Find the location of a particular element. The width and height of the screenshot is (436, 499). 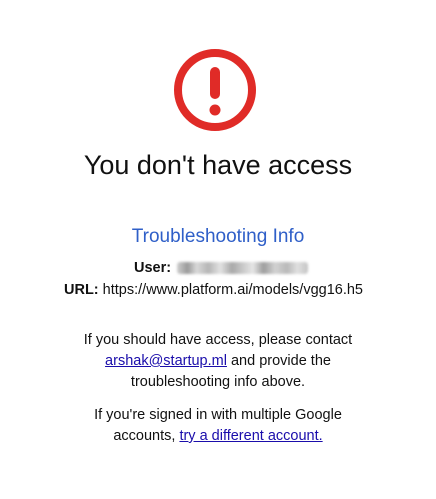

try-different-account-link: try a different account. is located at coordinates (250, 436).